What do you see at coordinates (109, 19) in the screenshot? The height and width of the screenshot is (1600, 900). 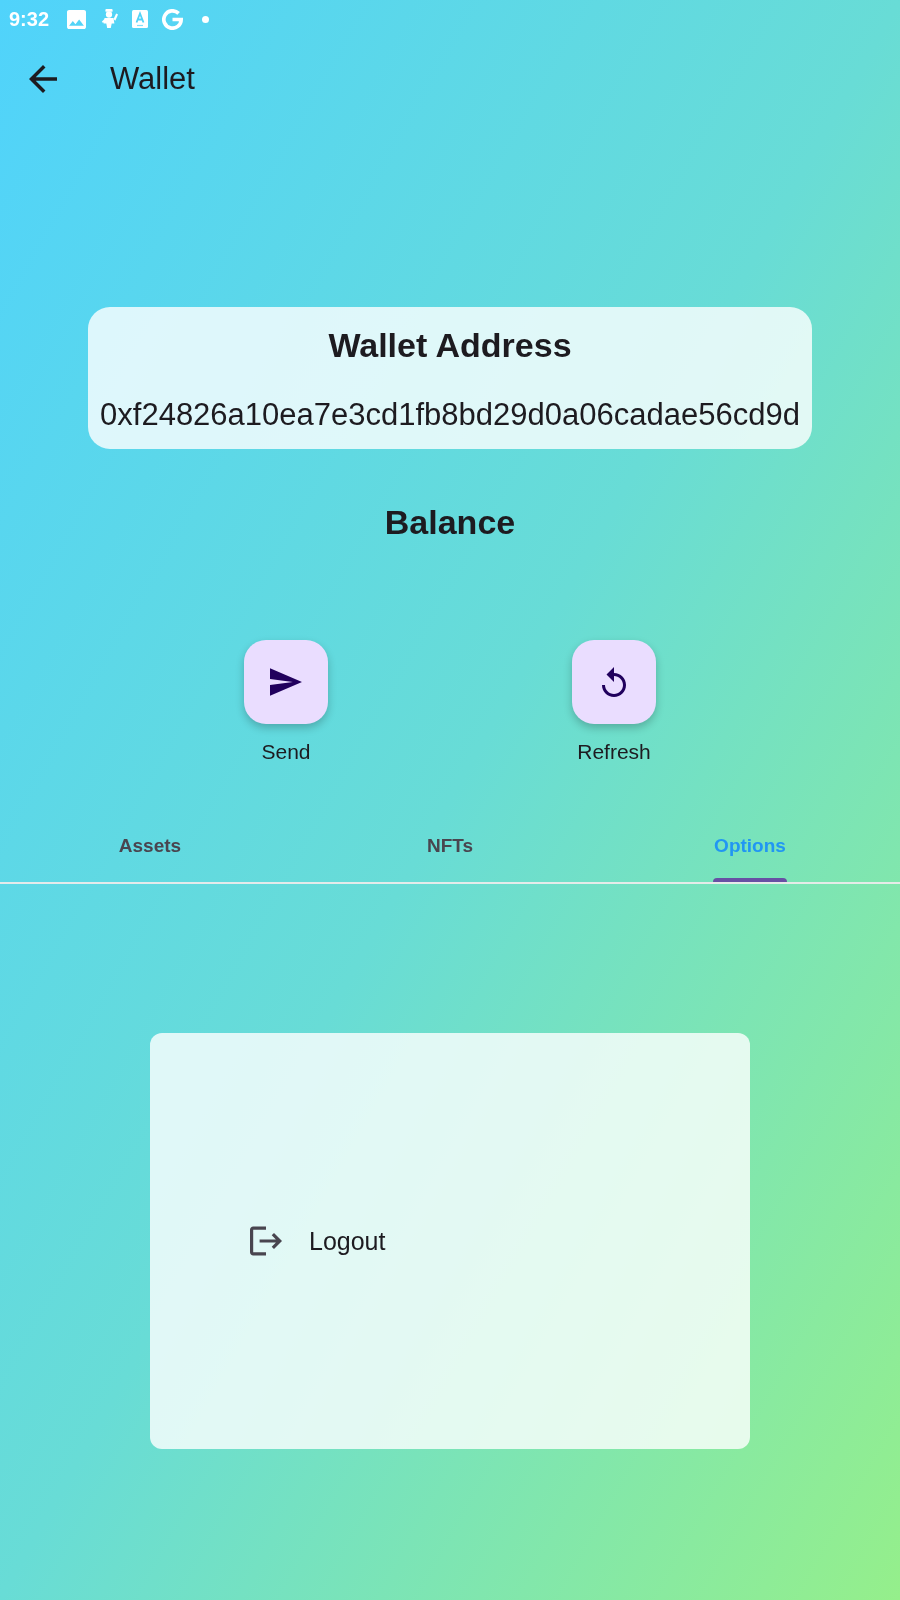 I see `figure-icon` at bounding box center [109, 19].